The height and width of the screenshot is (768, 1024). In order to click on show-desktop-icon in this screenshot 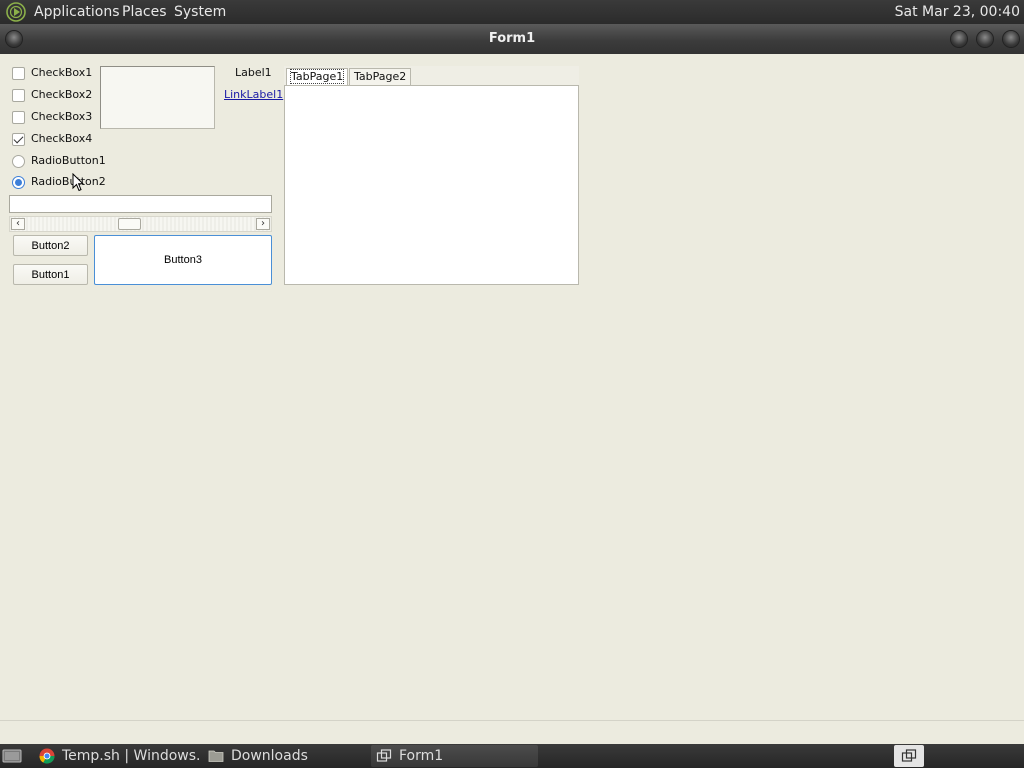, I will do `click(12, 756)`.